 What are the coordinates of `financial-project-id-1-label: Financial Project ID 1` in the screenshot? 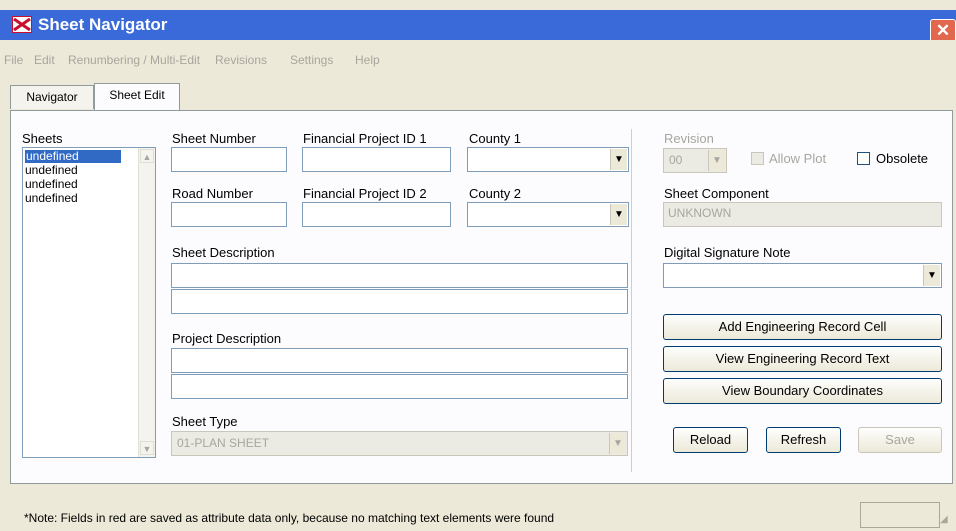 It's located at (365, 138).